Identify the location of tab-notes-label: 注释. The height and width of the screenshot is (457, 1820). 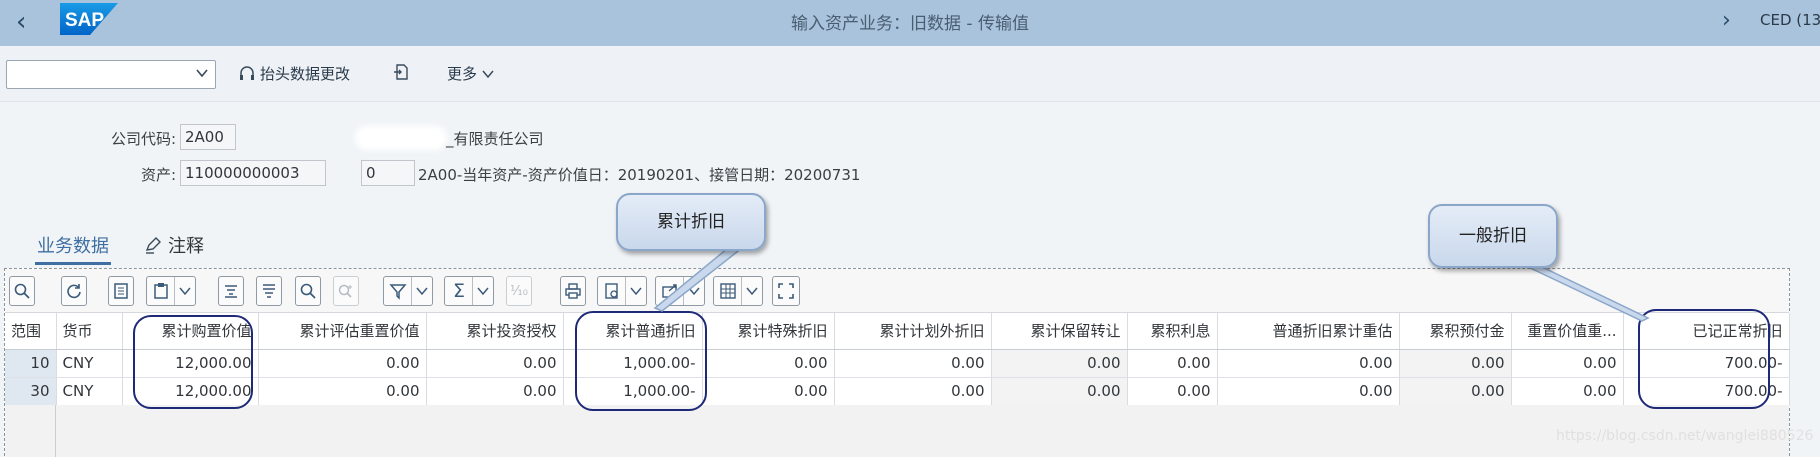
(186, 246).